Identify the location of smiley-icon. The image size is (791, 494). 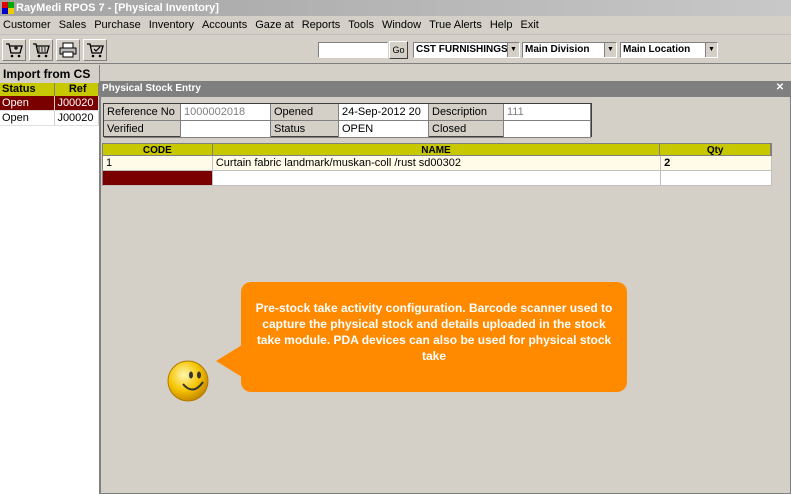
(188, 381).